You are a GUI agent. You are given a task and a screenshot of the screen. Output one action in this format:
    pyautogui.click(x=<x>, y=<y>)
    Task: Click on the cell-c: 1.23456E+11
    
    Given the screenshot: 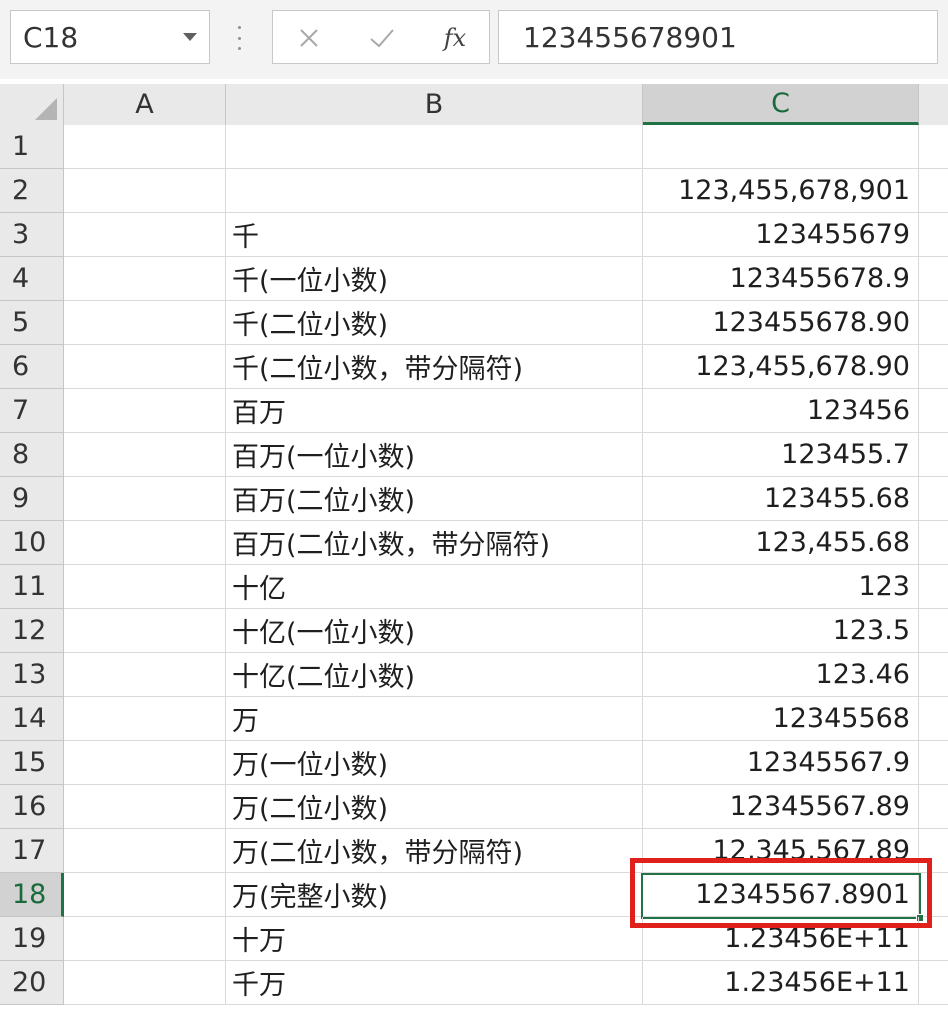 What is the action you would take?
    pyautogui.click(x=781, y=983)
    